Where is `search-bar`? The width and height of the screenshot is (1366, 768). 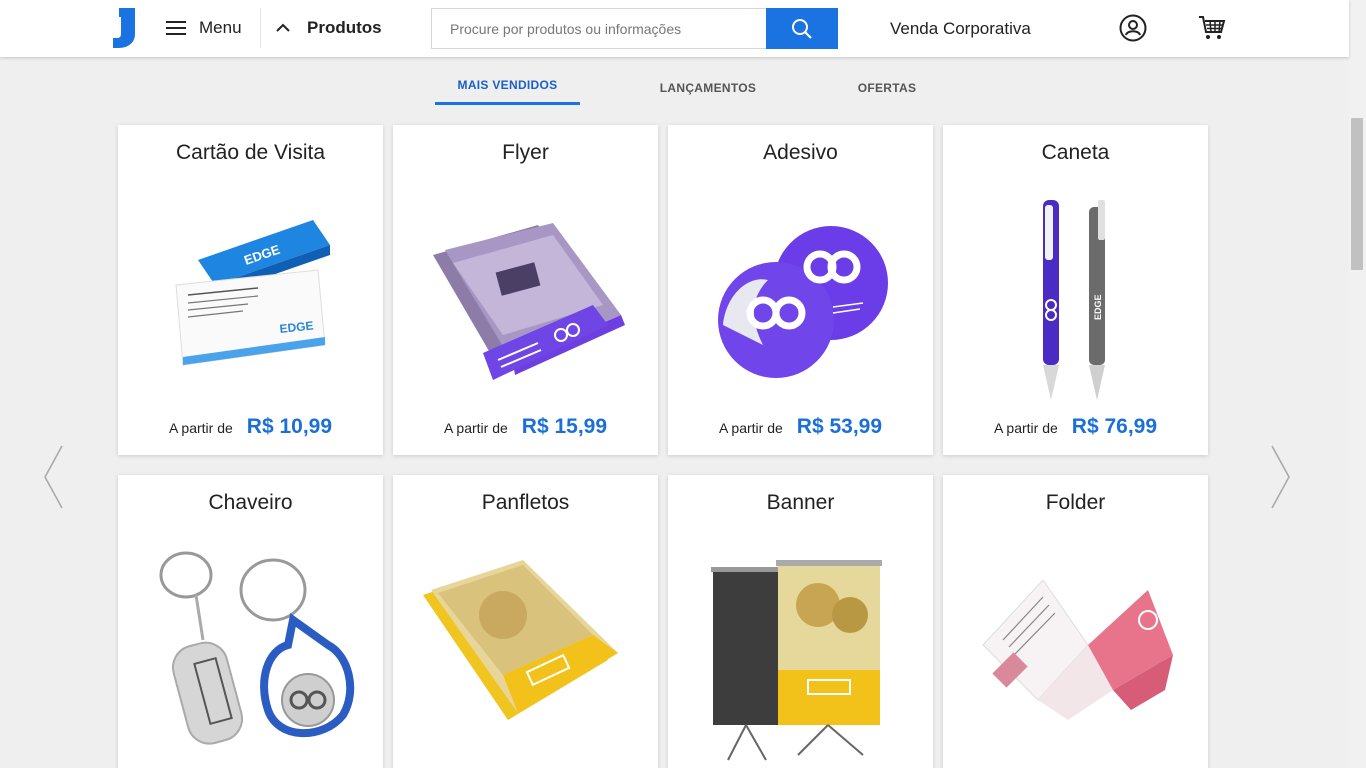 search-bar is located at coordinates (634, 28).